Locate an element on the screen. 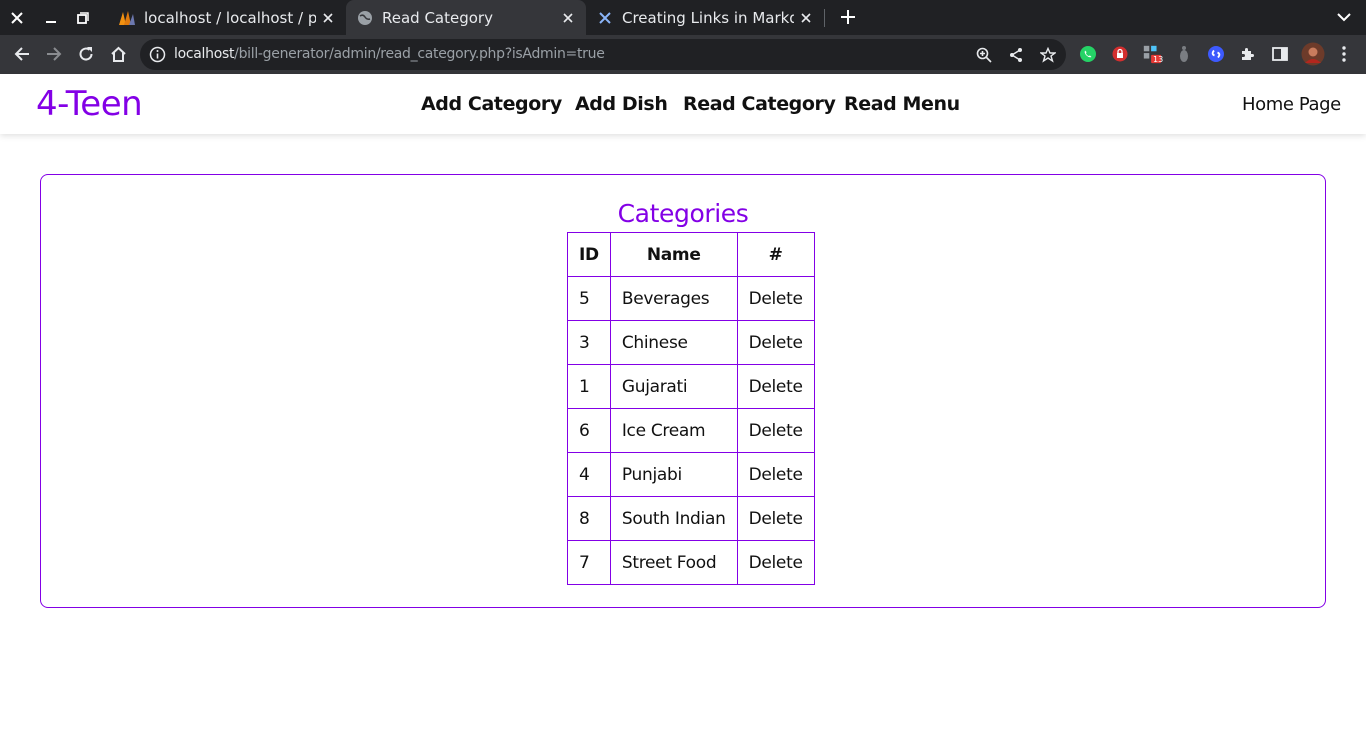 The height and width of the screenshot is (729, 1366). nav-home-page: Home Page is located at coordinates (1291, 104).